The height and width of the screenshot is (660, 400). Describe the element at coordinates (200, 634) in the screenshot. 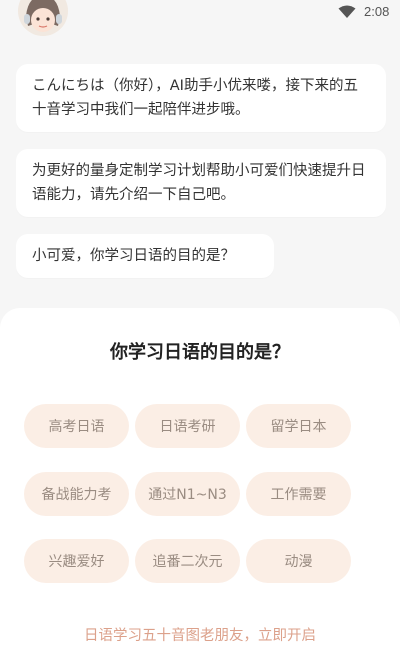

I see `start-now-link: 日语学习五十音图老朋友，立即开启` at that location.